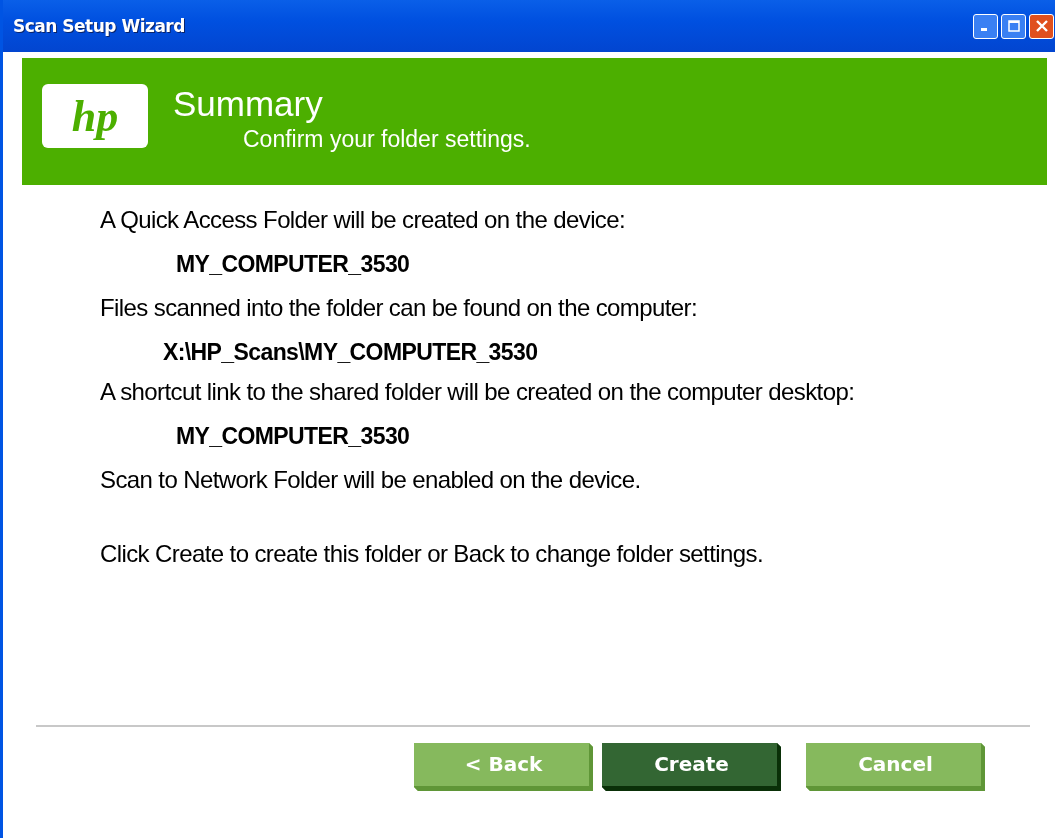 The image size is (1055, 838). What do you see at coordinates (503, 767) in the screenshot?
I see `wizard-button: < Back` at bounding box center [503, 767].